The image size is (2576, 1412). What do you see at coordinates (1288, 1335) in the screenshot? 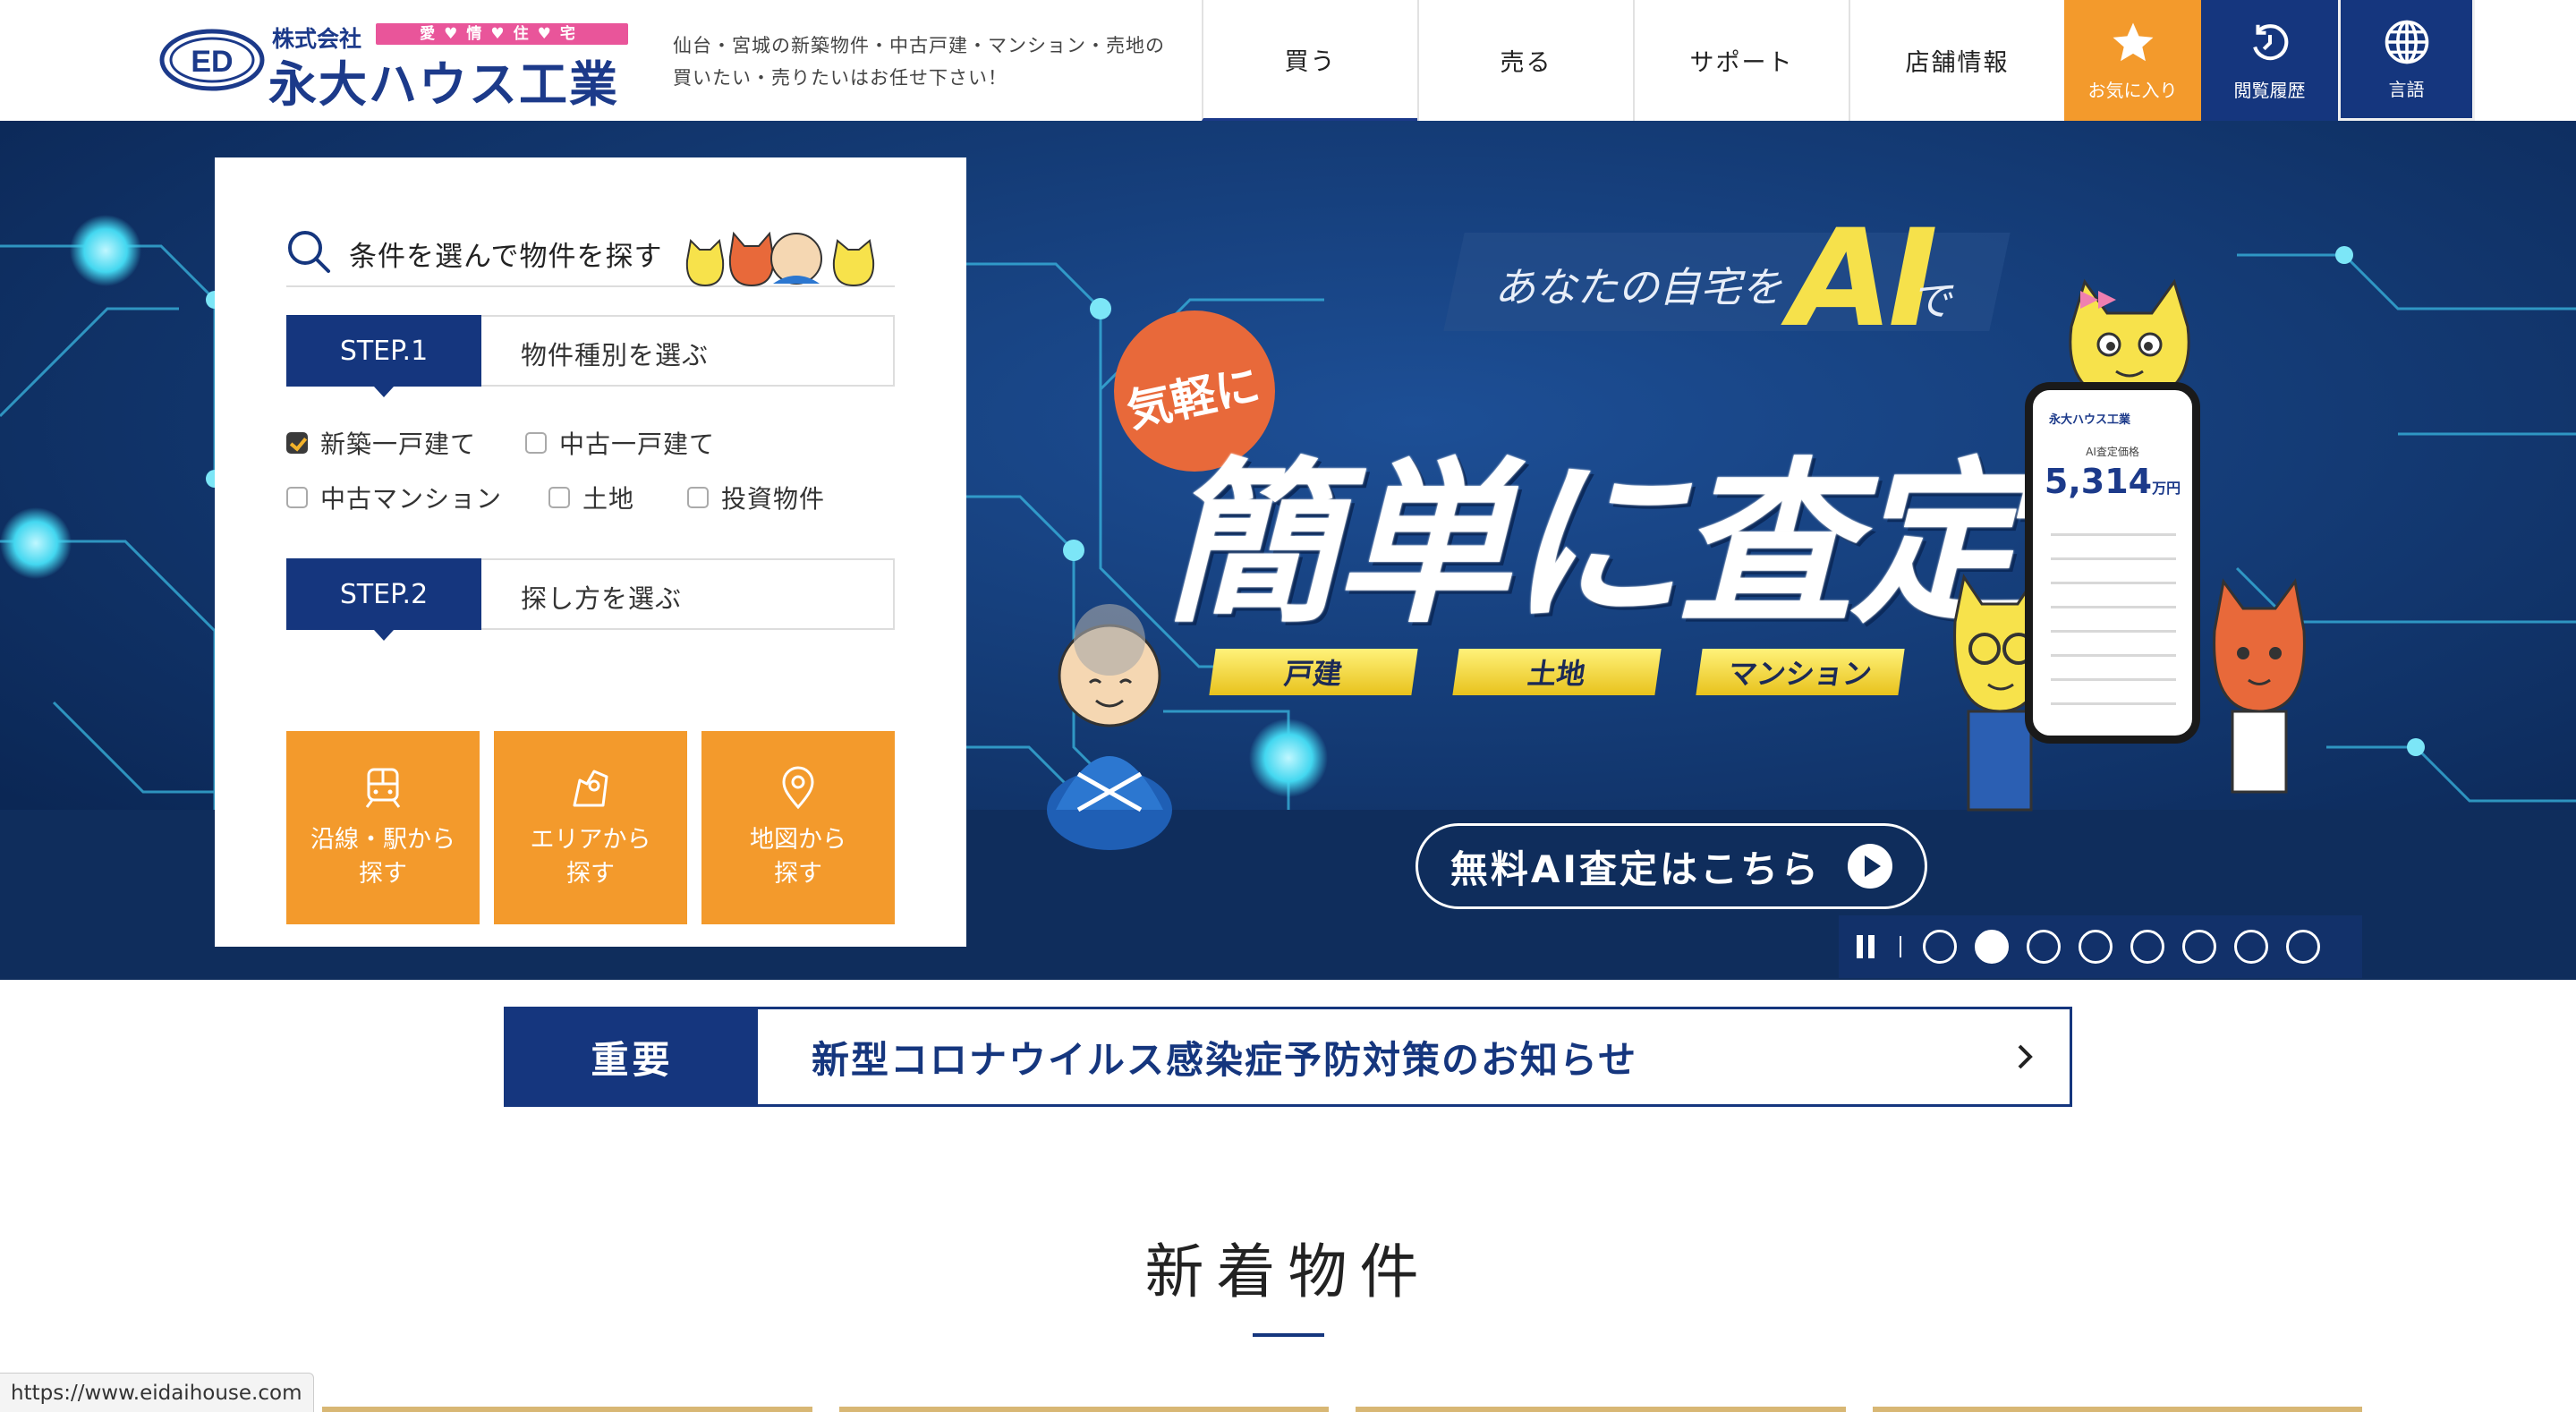
I see `section-title-rule` at bounding box center [1288, 1335].